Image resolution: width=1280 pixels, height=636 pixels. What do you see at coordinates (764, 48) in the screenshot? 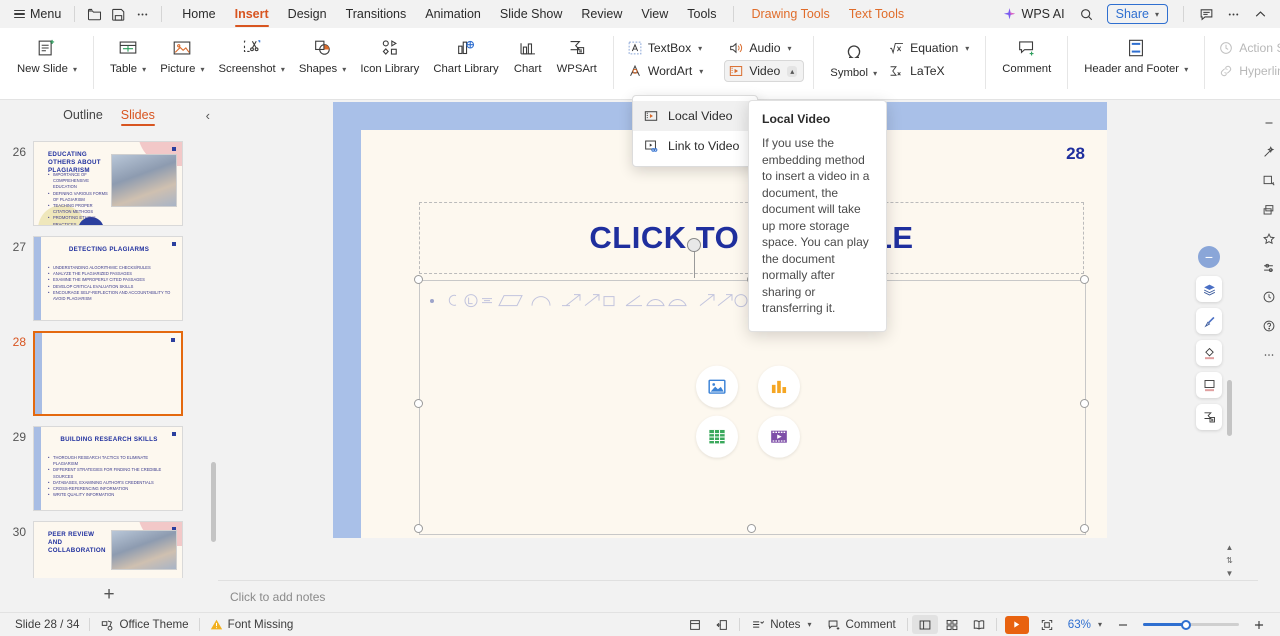
I see `audio-button: Audio ▾` at bounding box center [764, 48].